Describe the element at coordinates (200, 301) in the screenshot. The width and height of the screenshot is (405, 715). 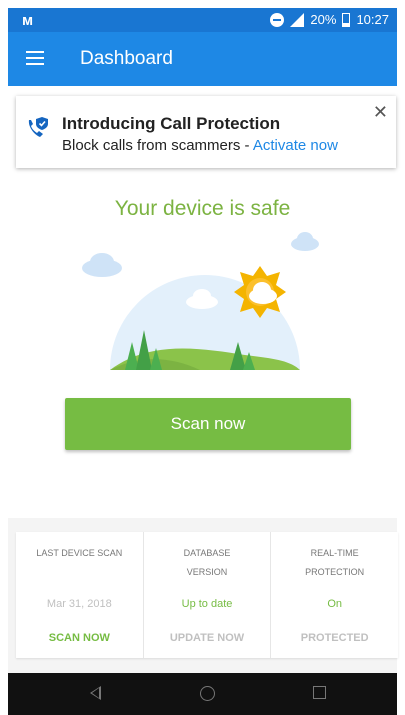
I see `safe-landscape-illustration` at that location.